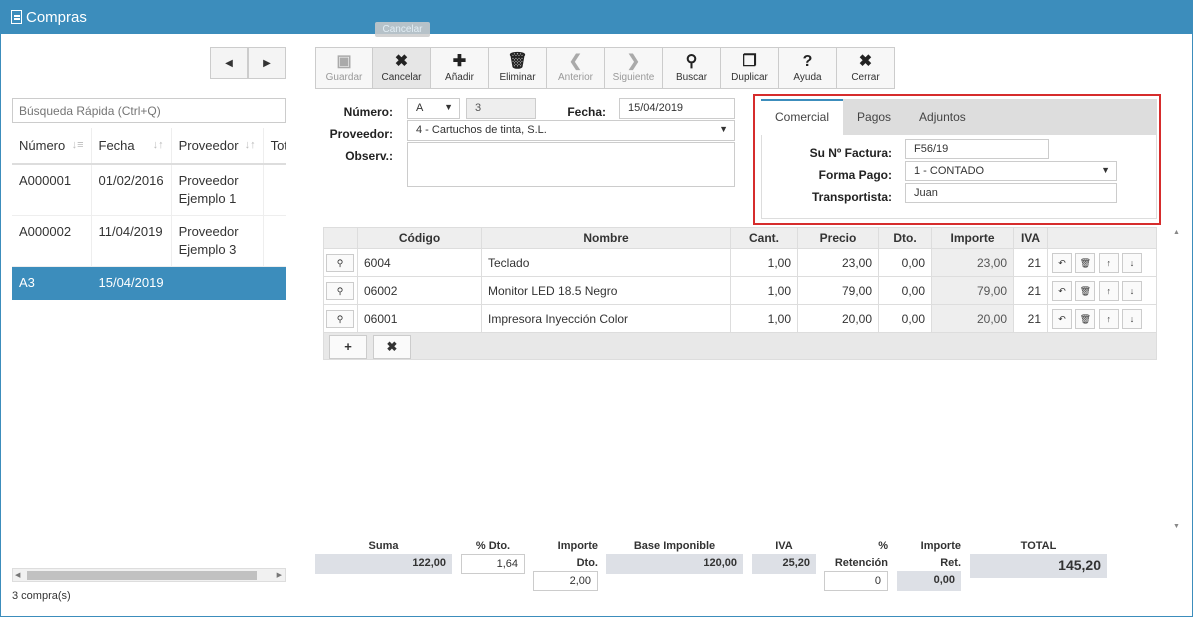 The height and width of the screenshot is (617, 1193). Describe the element at coordinates (217, 146) in the screenshot. I see `col-proveedor: Proveedor ↓↑` at that location.